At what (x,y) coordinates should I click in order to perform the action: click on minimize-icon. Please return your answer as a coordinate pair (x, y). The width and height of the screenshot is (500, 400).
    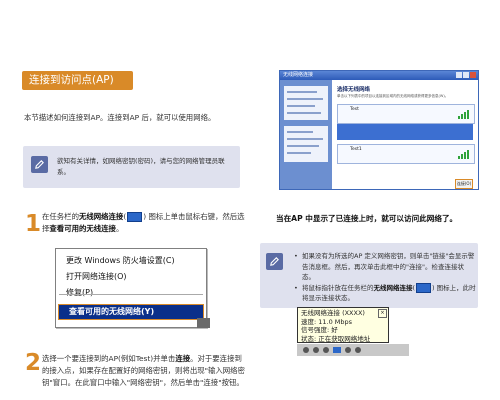
    Looking at the image, I should click on (459, 75).